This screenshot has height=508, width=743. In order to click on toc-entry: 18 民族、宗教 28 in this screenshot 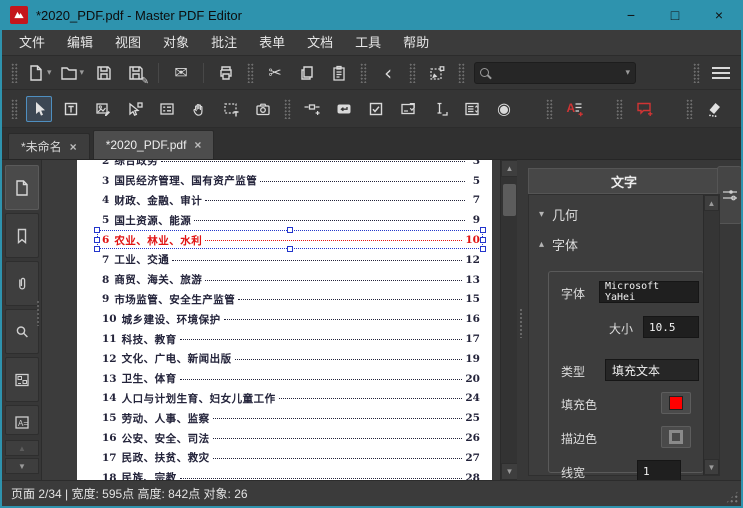, I will do `click(291, 474)`.